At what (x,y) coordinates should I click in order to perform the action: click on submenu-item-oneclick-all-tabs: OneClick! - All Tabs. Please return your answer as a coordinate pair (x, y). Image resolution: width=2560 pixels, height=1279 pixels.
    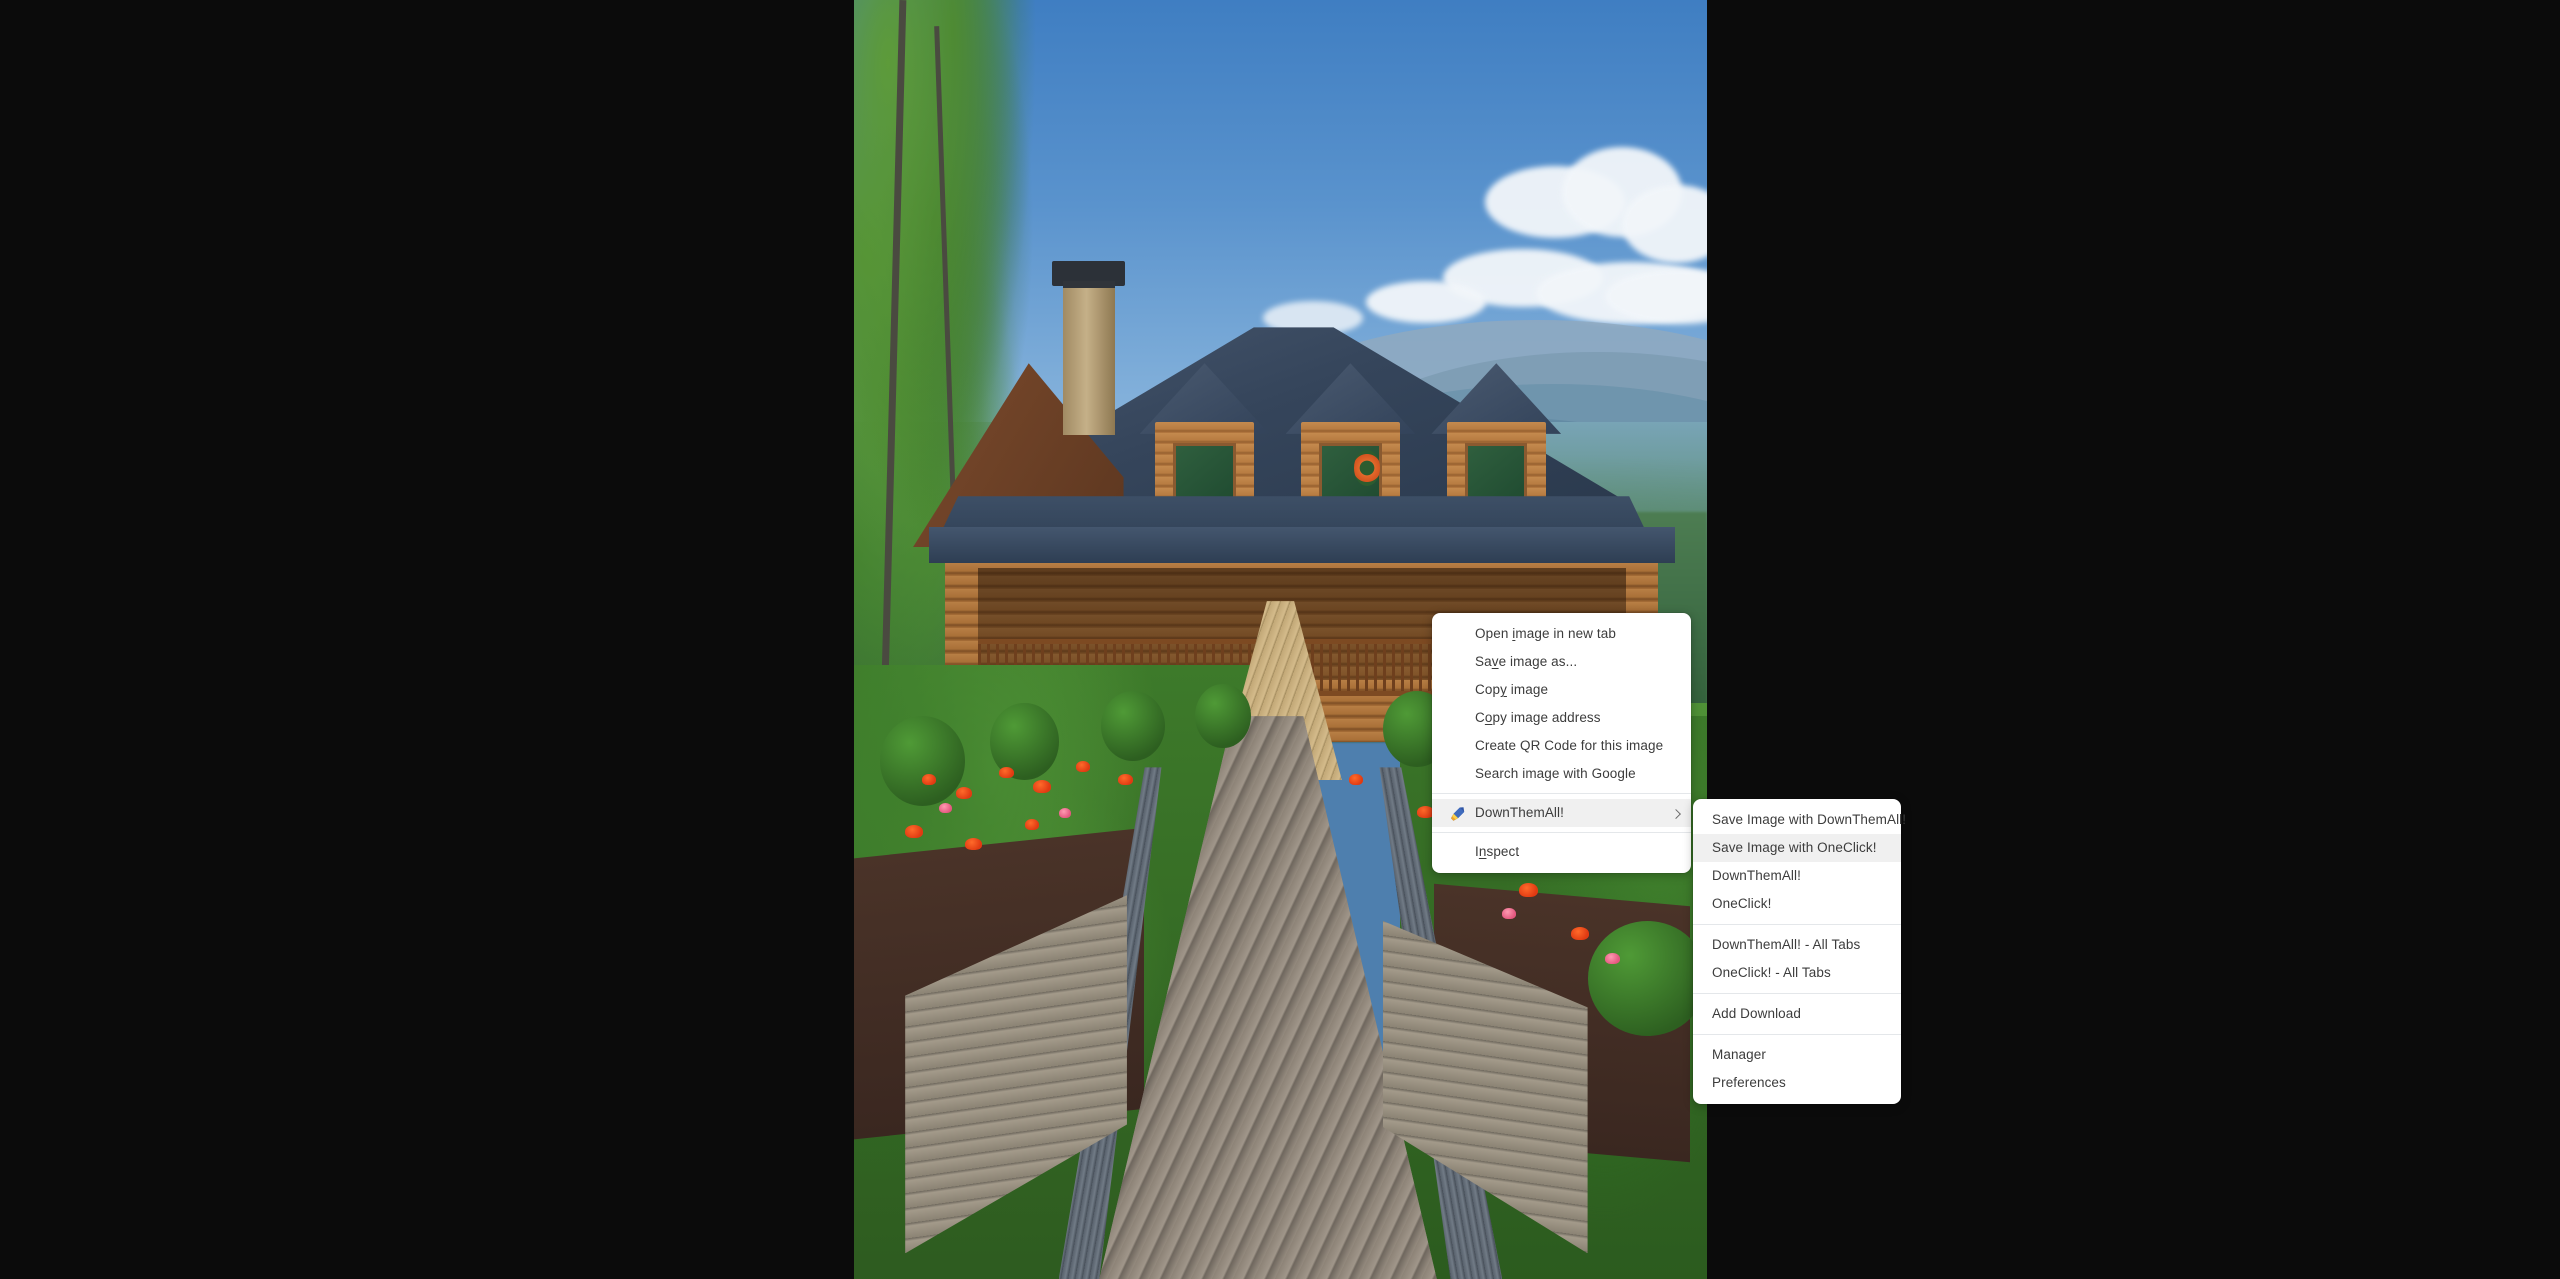
    Looking at the image, I should click on (1797, 973).